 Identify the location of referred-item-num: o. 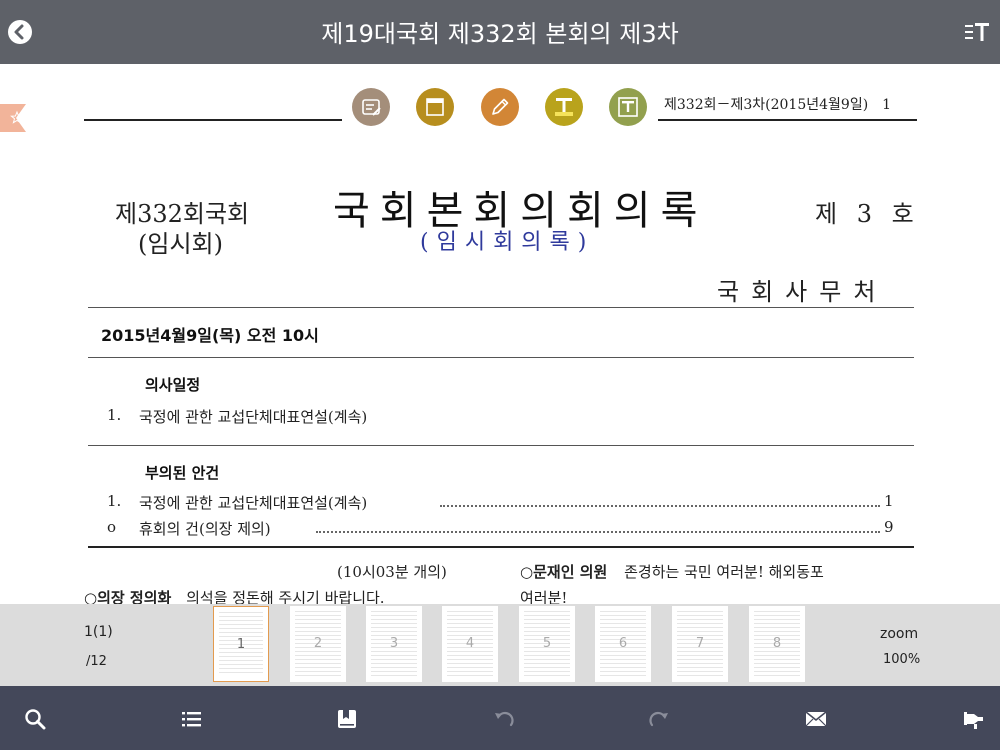
(112, 527).